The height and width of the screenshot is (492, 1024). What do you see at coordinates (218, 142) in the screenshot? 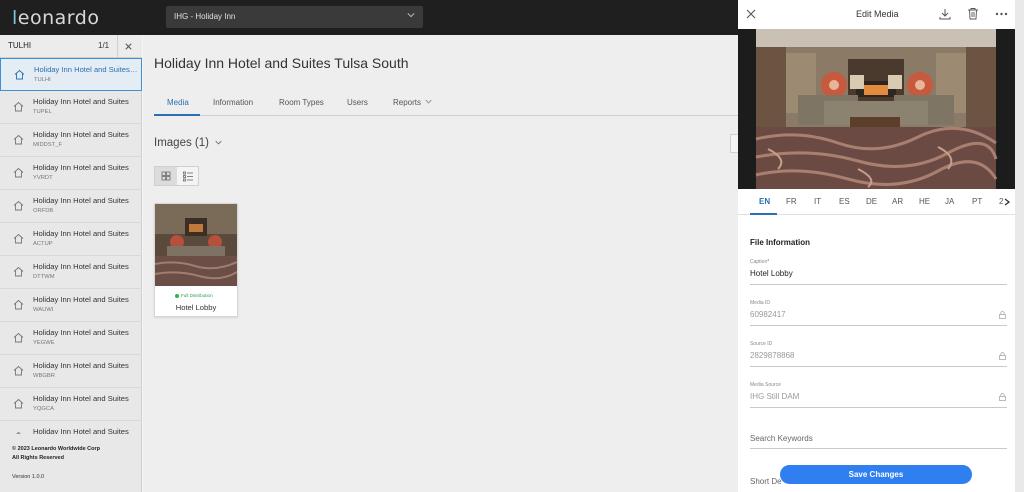
I see `chevron-down-icon` at bounding box center [218, 142].